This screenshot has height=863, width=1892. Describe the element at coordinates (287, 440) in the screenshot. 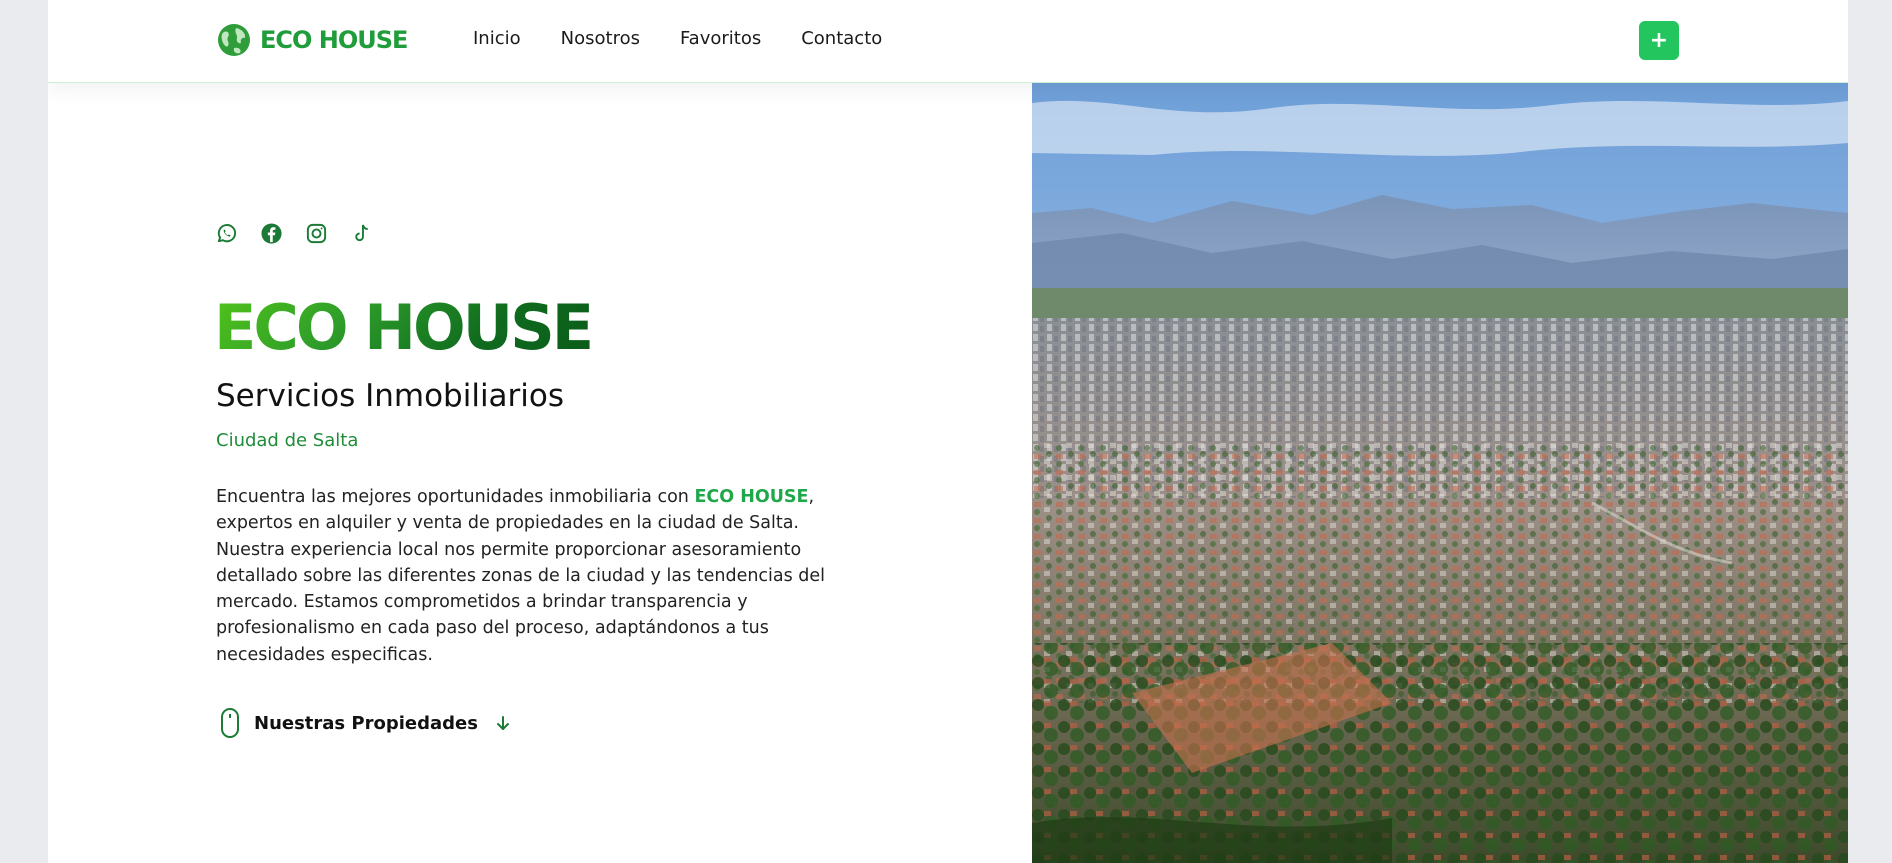

I see `location-subtitle: Ciudad de Salta` at that location.